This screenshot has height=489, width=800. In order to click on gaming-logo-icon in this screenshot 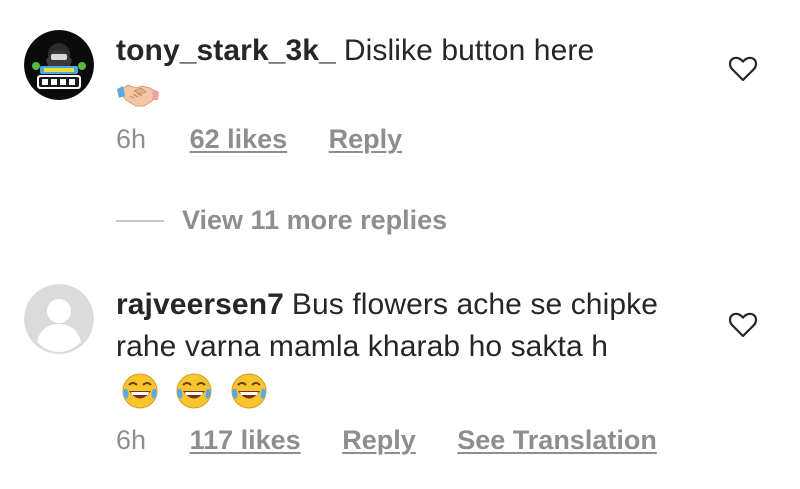, I will do `click(59, 65)`.